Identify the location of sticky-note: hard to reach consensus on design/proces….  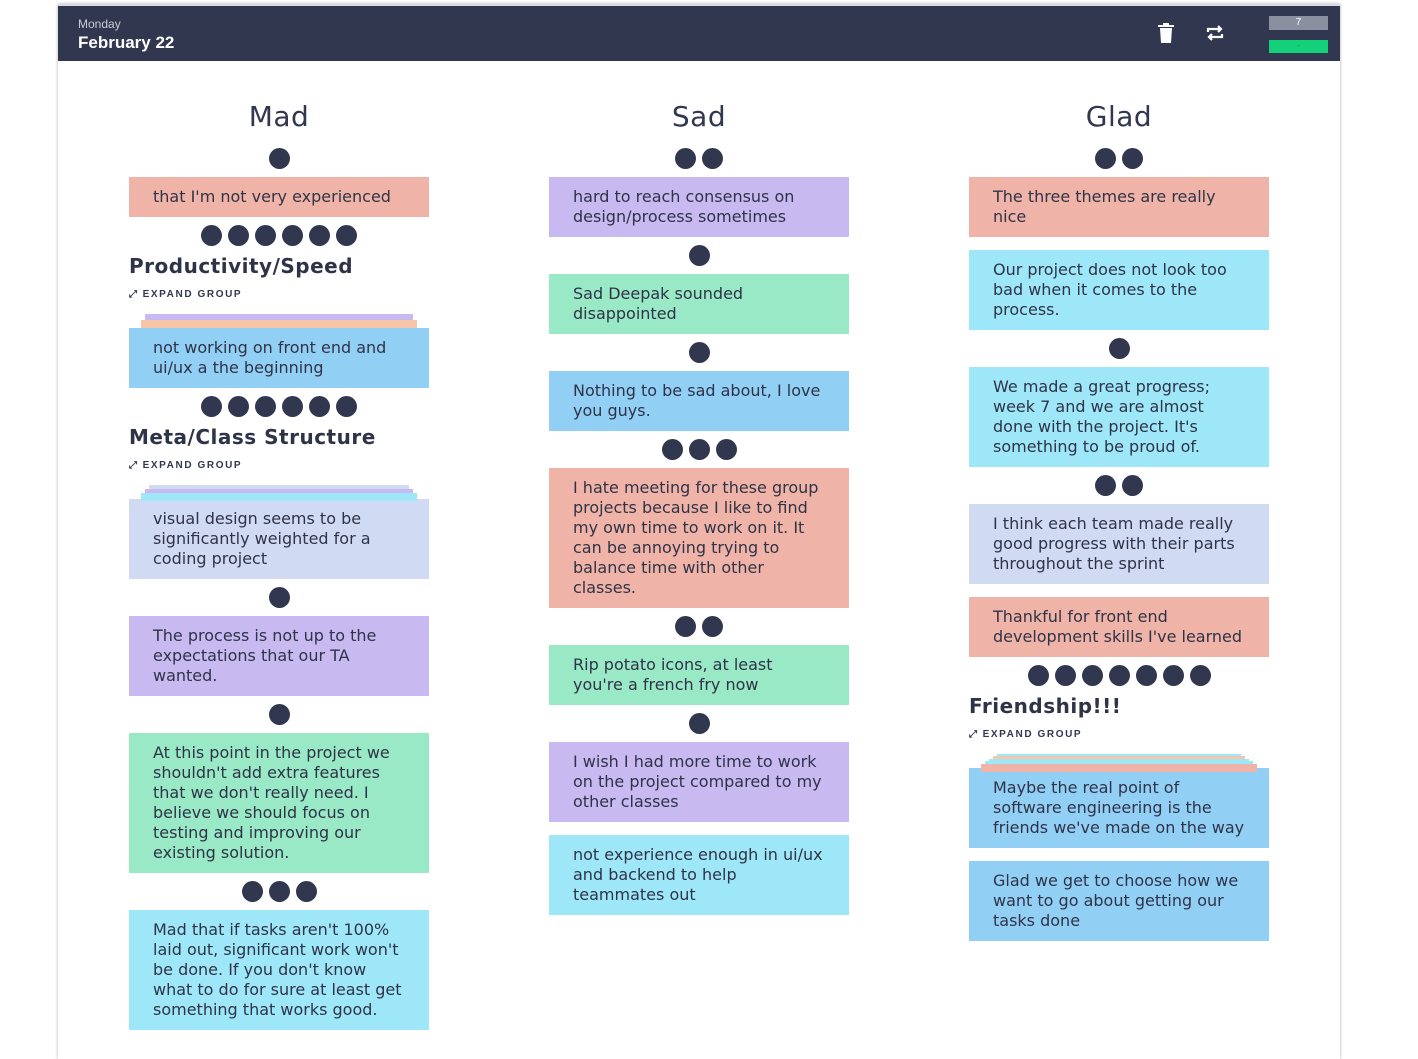
(699, 207).